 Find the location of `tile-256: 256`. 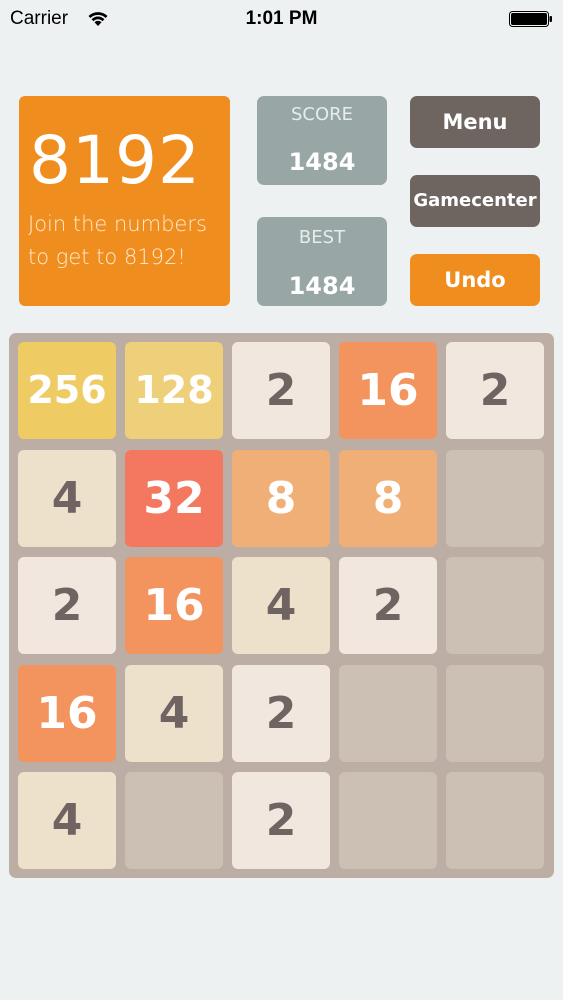

tile-256: 256 is located at coordinates (67, 390).